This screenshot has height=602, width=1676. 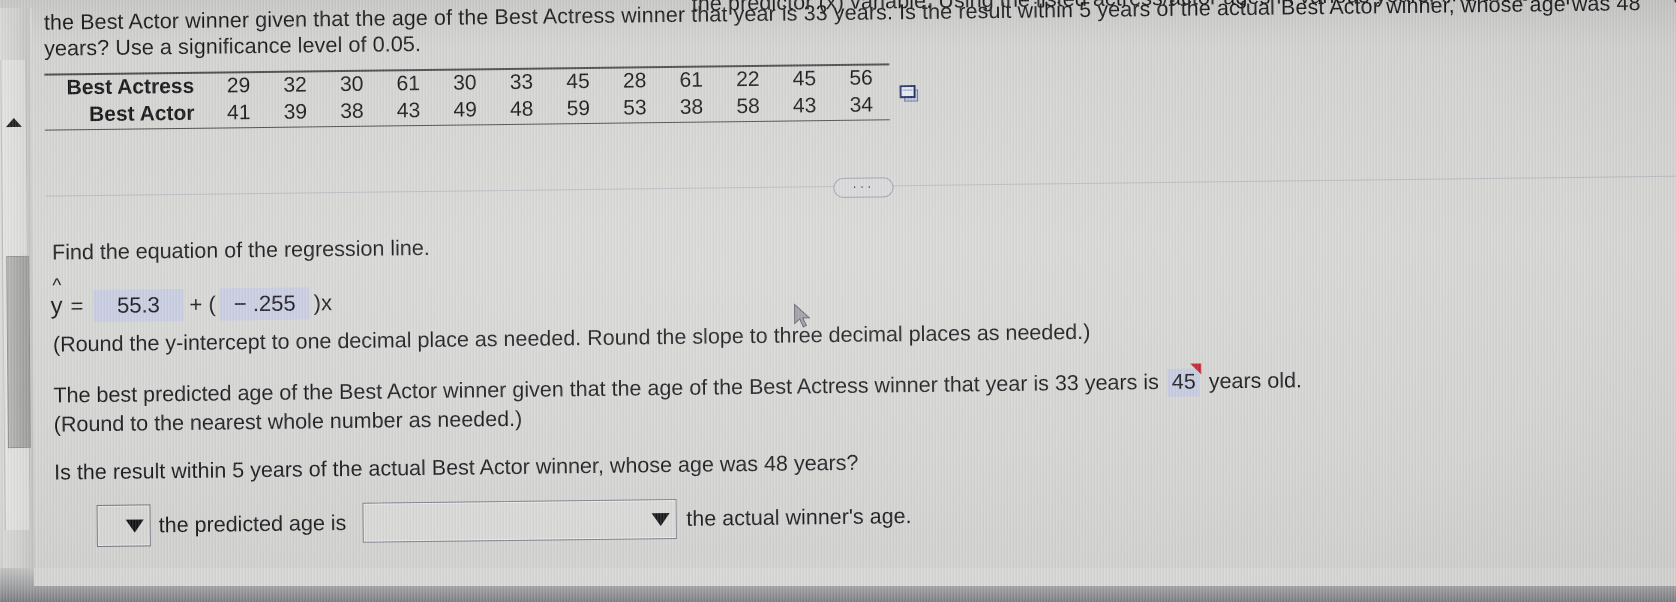 What do you see at coordinates (1196, 374) in the screenshot?
I see `incorrect-flag-icon` at bounding box center [1196, 374].